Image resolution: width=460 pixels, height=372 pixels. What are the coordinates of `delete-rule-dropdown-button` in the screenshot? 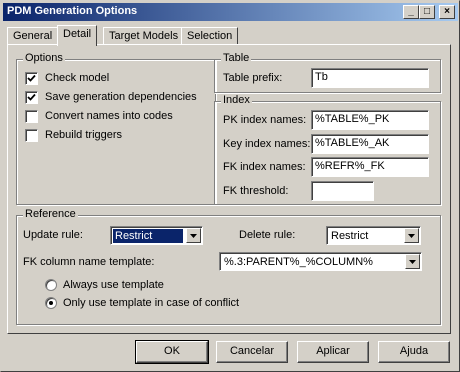 It's located at (411, 235).